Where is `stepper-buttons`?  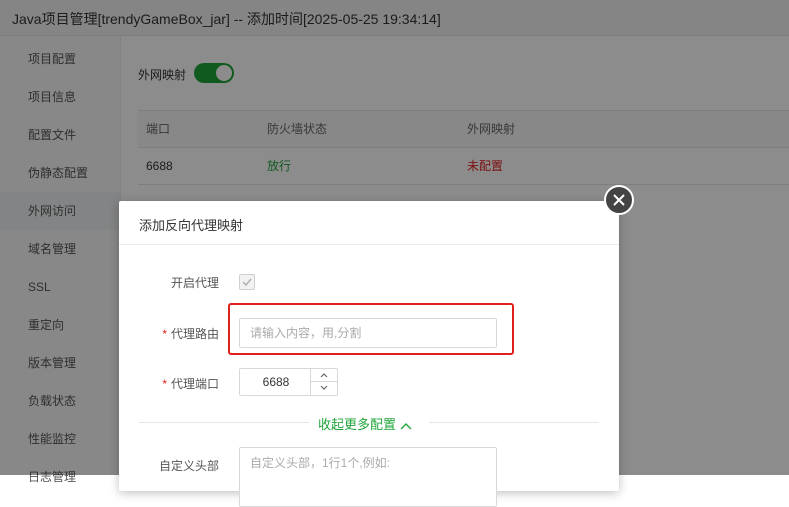
stepper-buttons is located at coordinates (323, 382).